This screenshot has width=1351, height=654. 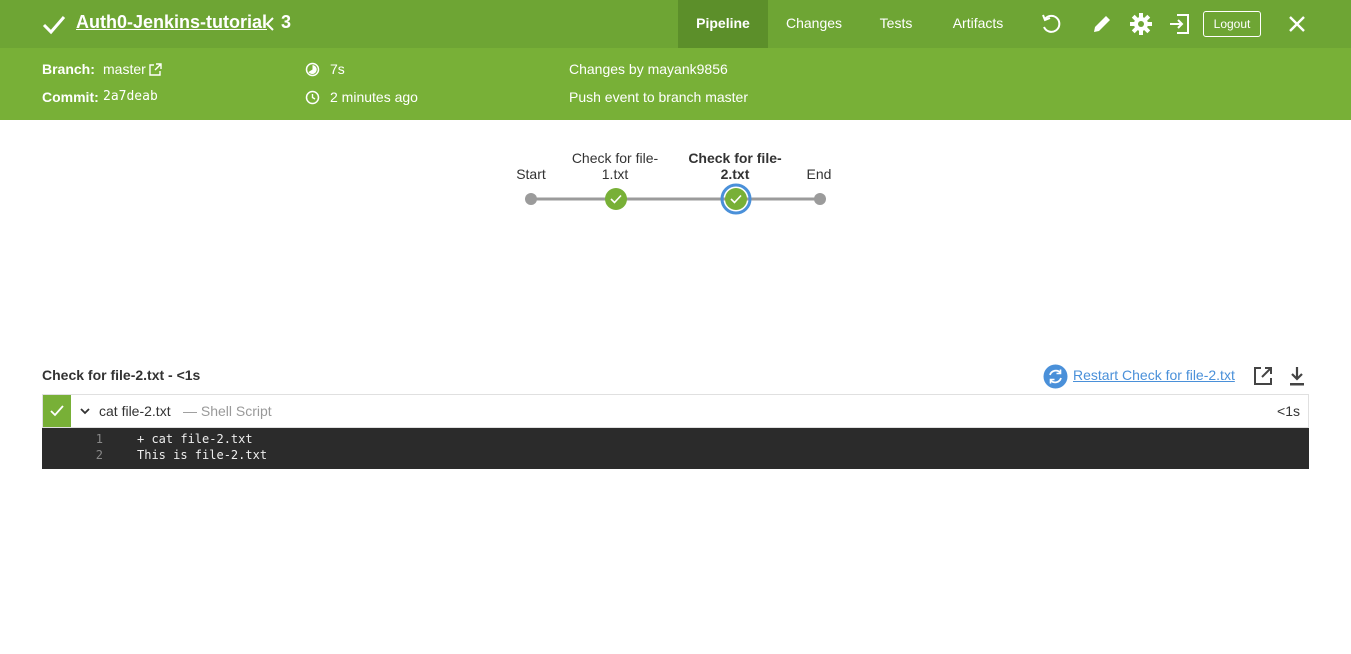 What do you see at coordinates (374, 97) in the screenshot?
I see `run-time-ago: 2 minutes ago` at bounding box center [374, 97].